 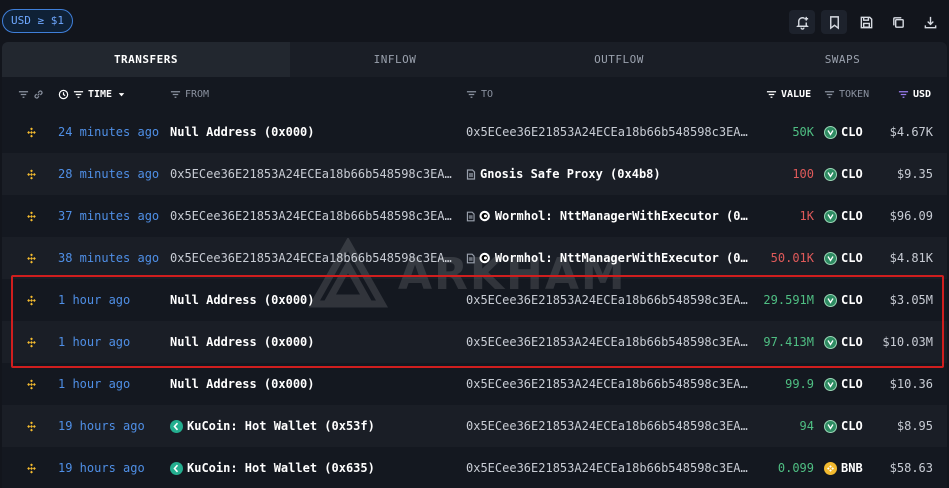 I want to click on to-entity: Gnosis Safe Proxy (0x4b8), so click(x=570, y=174).